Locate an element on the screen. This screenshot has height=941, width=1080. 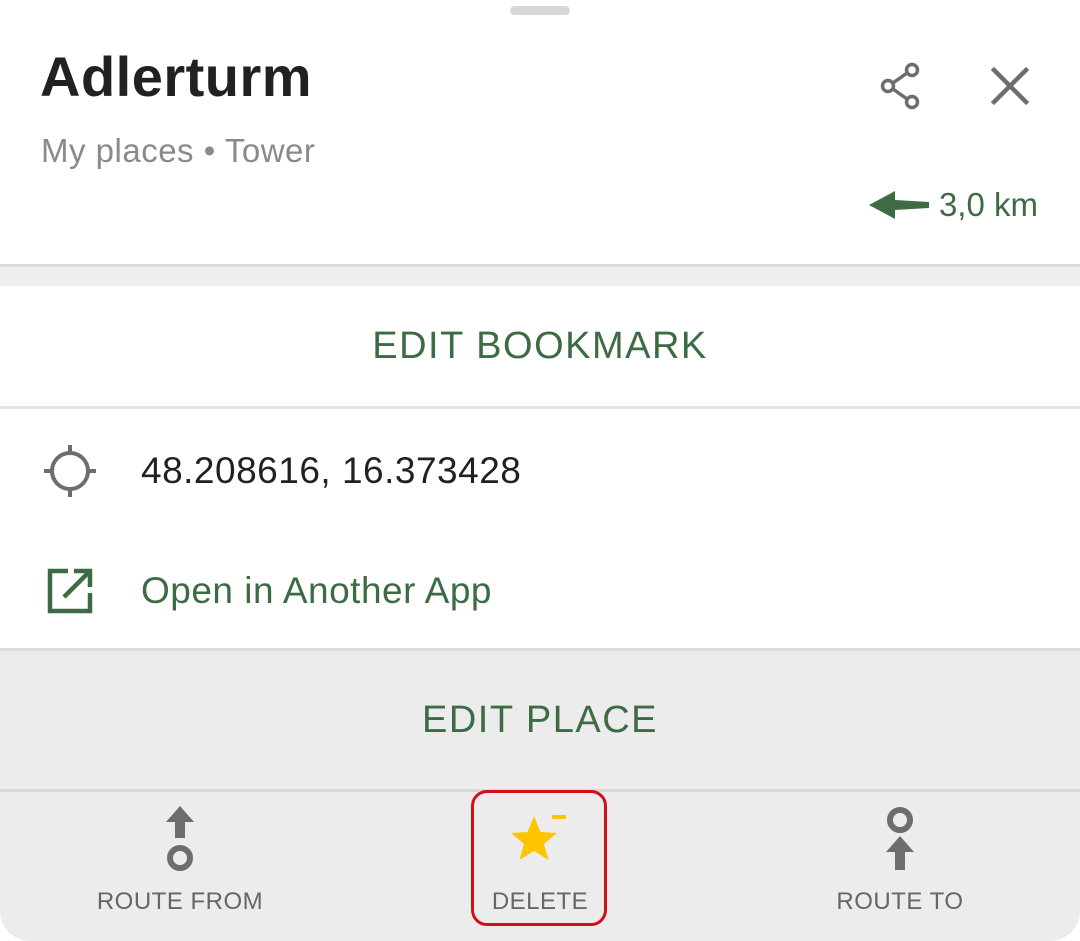
drag-handle is located at coordinates (540, 10).